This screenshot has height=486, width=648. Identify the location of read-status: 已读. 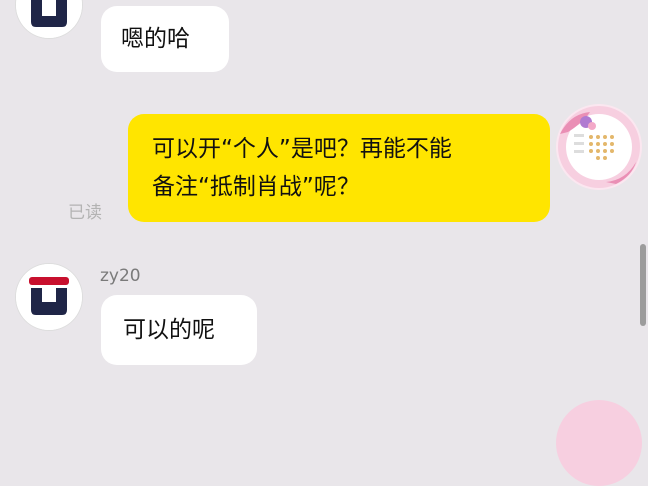
(85, 213).